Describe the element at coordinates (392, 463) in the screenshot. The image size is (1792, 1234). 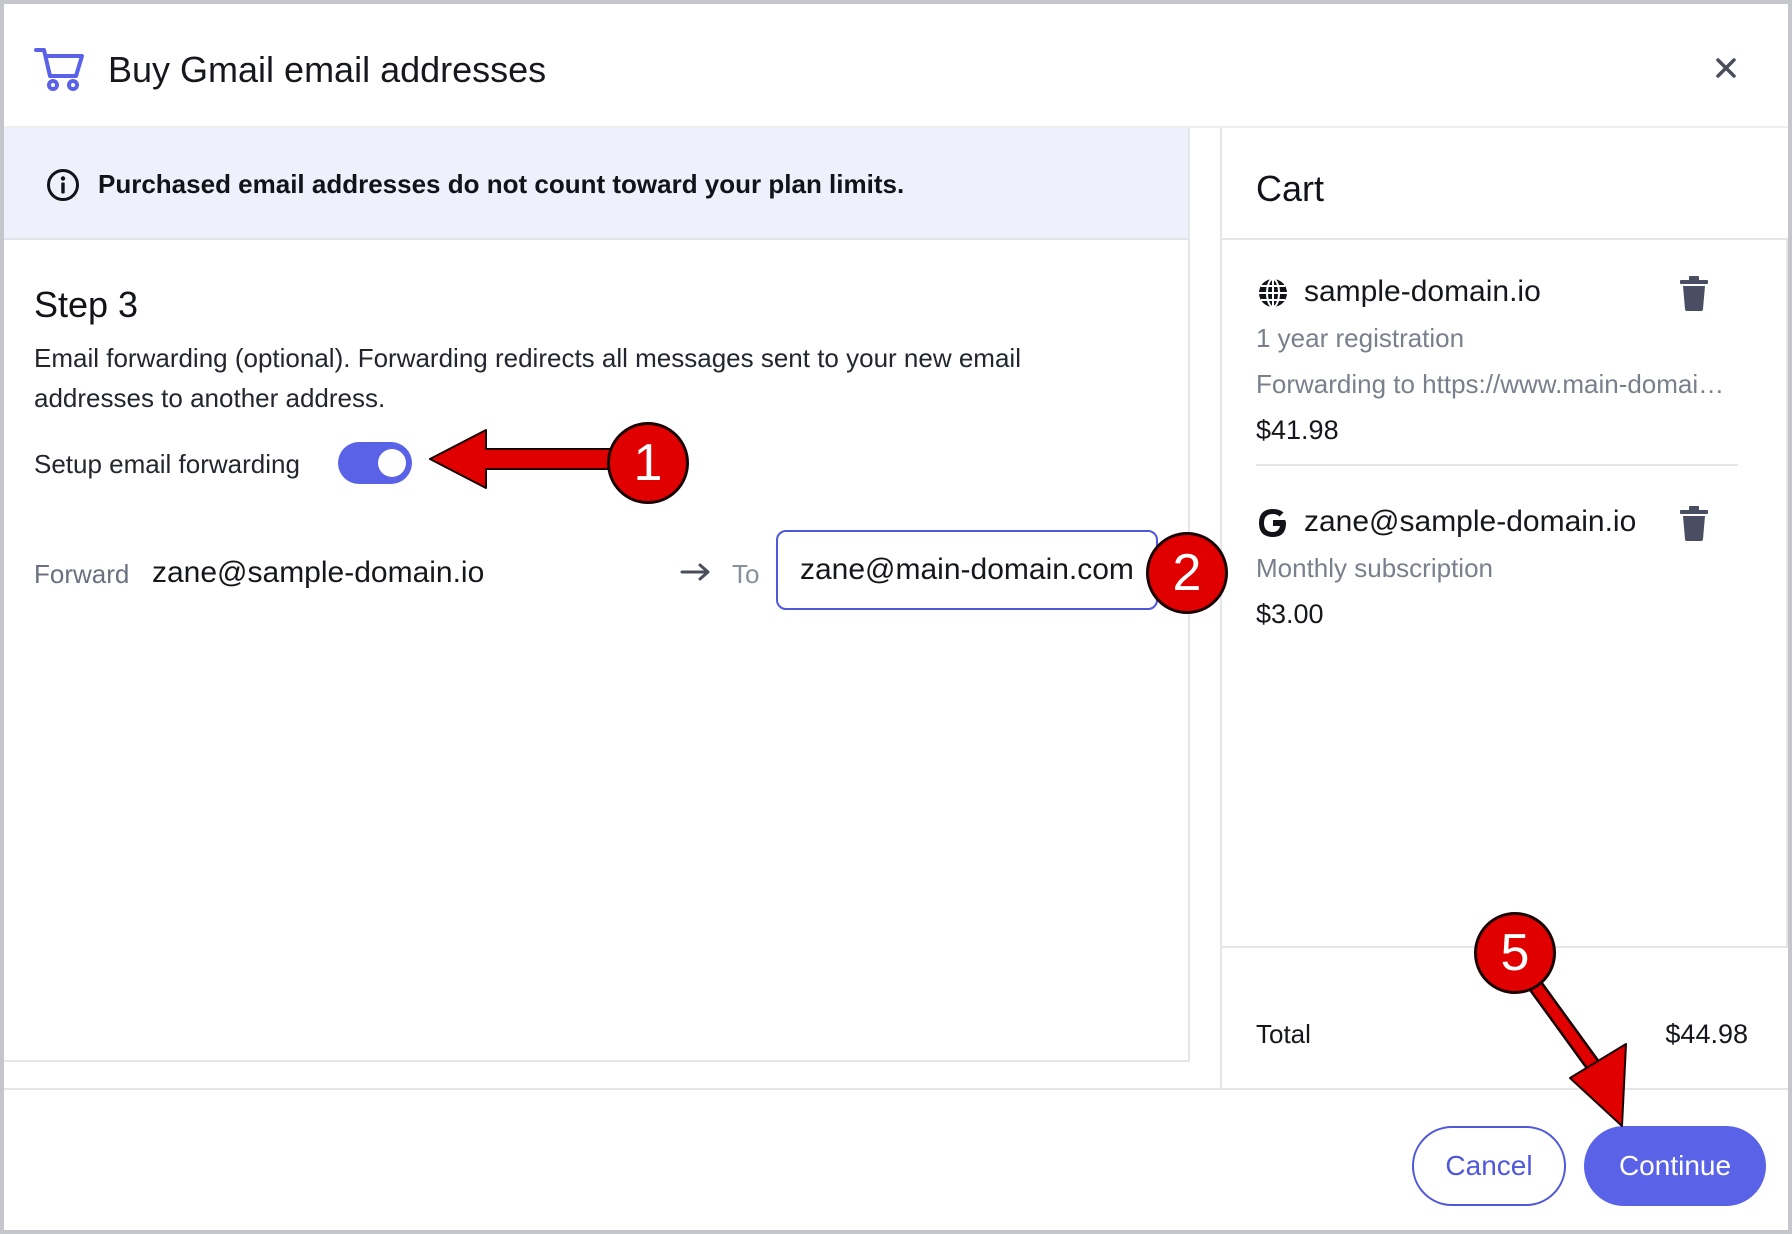
I see `toggle-knob` at that location.